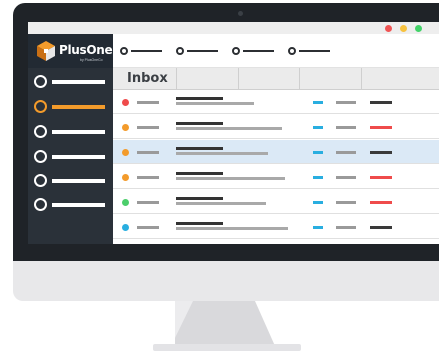 The width and height of the screenshot is (439, 354). I want to click on minimize-window-button, so click(403, 28).